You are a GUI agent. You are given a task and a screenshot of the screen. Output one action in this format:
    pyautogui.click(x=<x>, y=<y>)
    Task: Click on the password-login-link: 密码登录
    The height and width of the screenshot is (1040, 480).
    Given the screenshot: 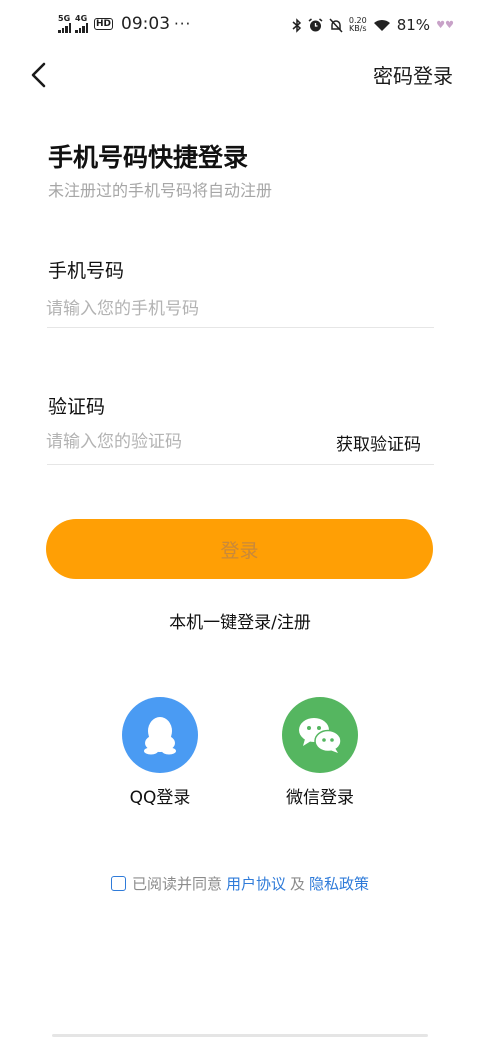 What is the action you would take?
    pyautogui.click(x=413, y=74)
    